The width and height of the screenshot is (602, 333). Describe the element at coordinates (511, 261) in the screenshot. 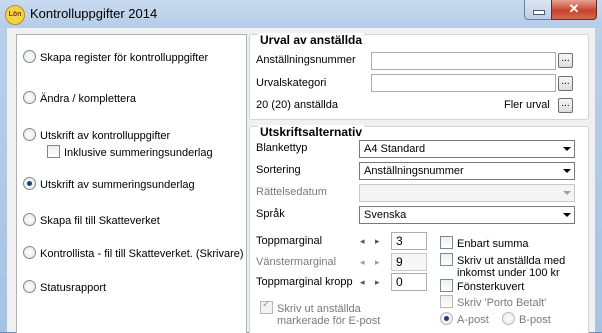

I see `checkbox-label: Skriv ut anställda med` at that location.